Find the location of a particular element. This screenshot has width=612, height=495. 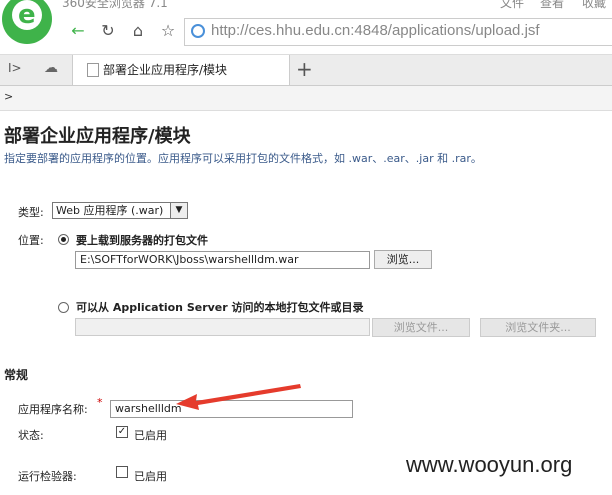

tab-bar: I> ☁ 部署企业应用程序/模块 + is located at coordinates (306, 70).